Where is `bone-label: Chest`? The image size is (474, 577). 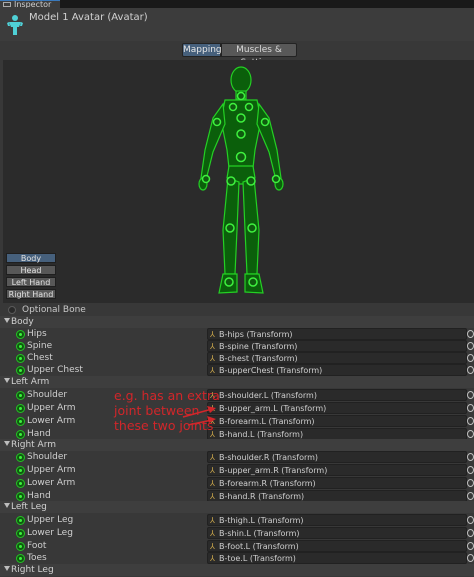
bone-label: Chest is located at coordinates (40, 358).